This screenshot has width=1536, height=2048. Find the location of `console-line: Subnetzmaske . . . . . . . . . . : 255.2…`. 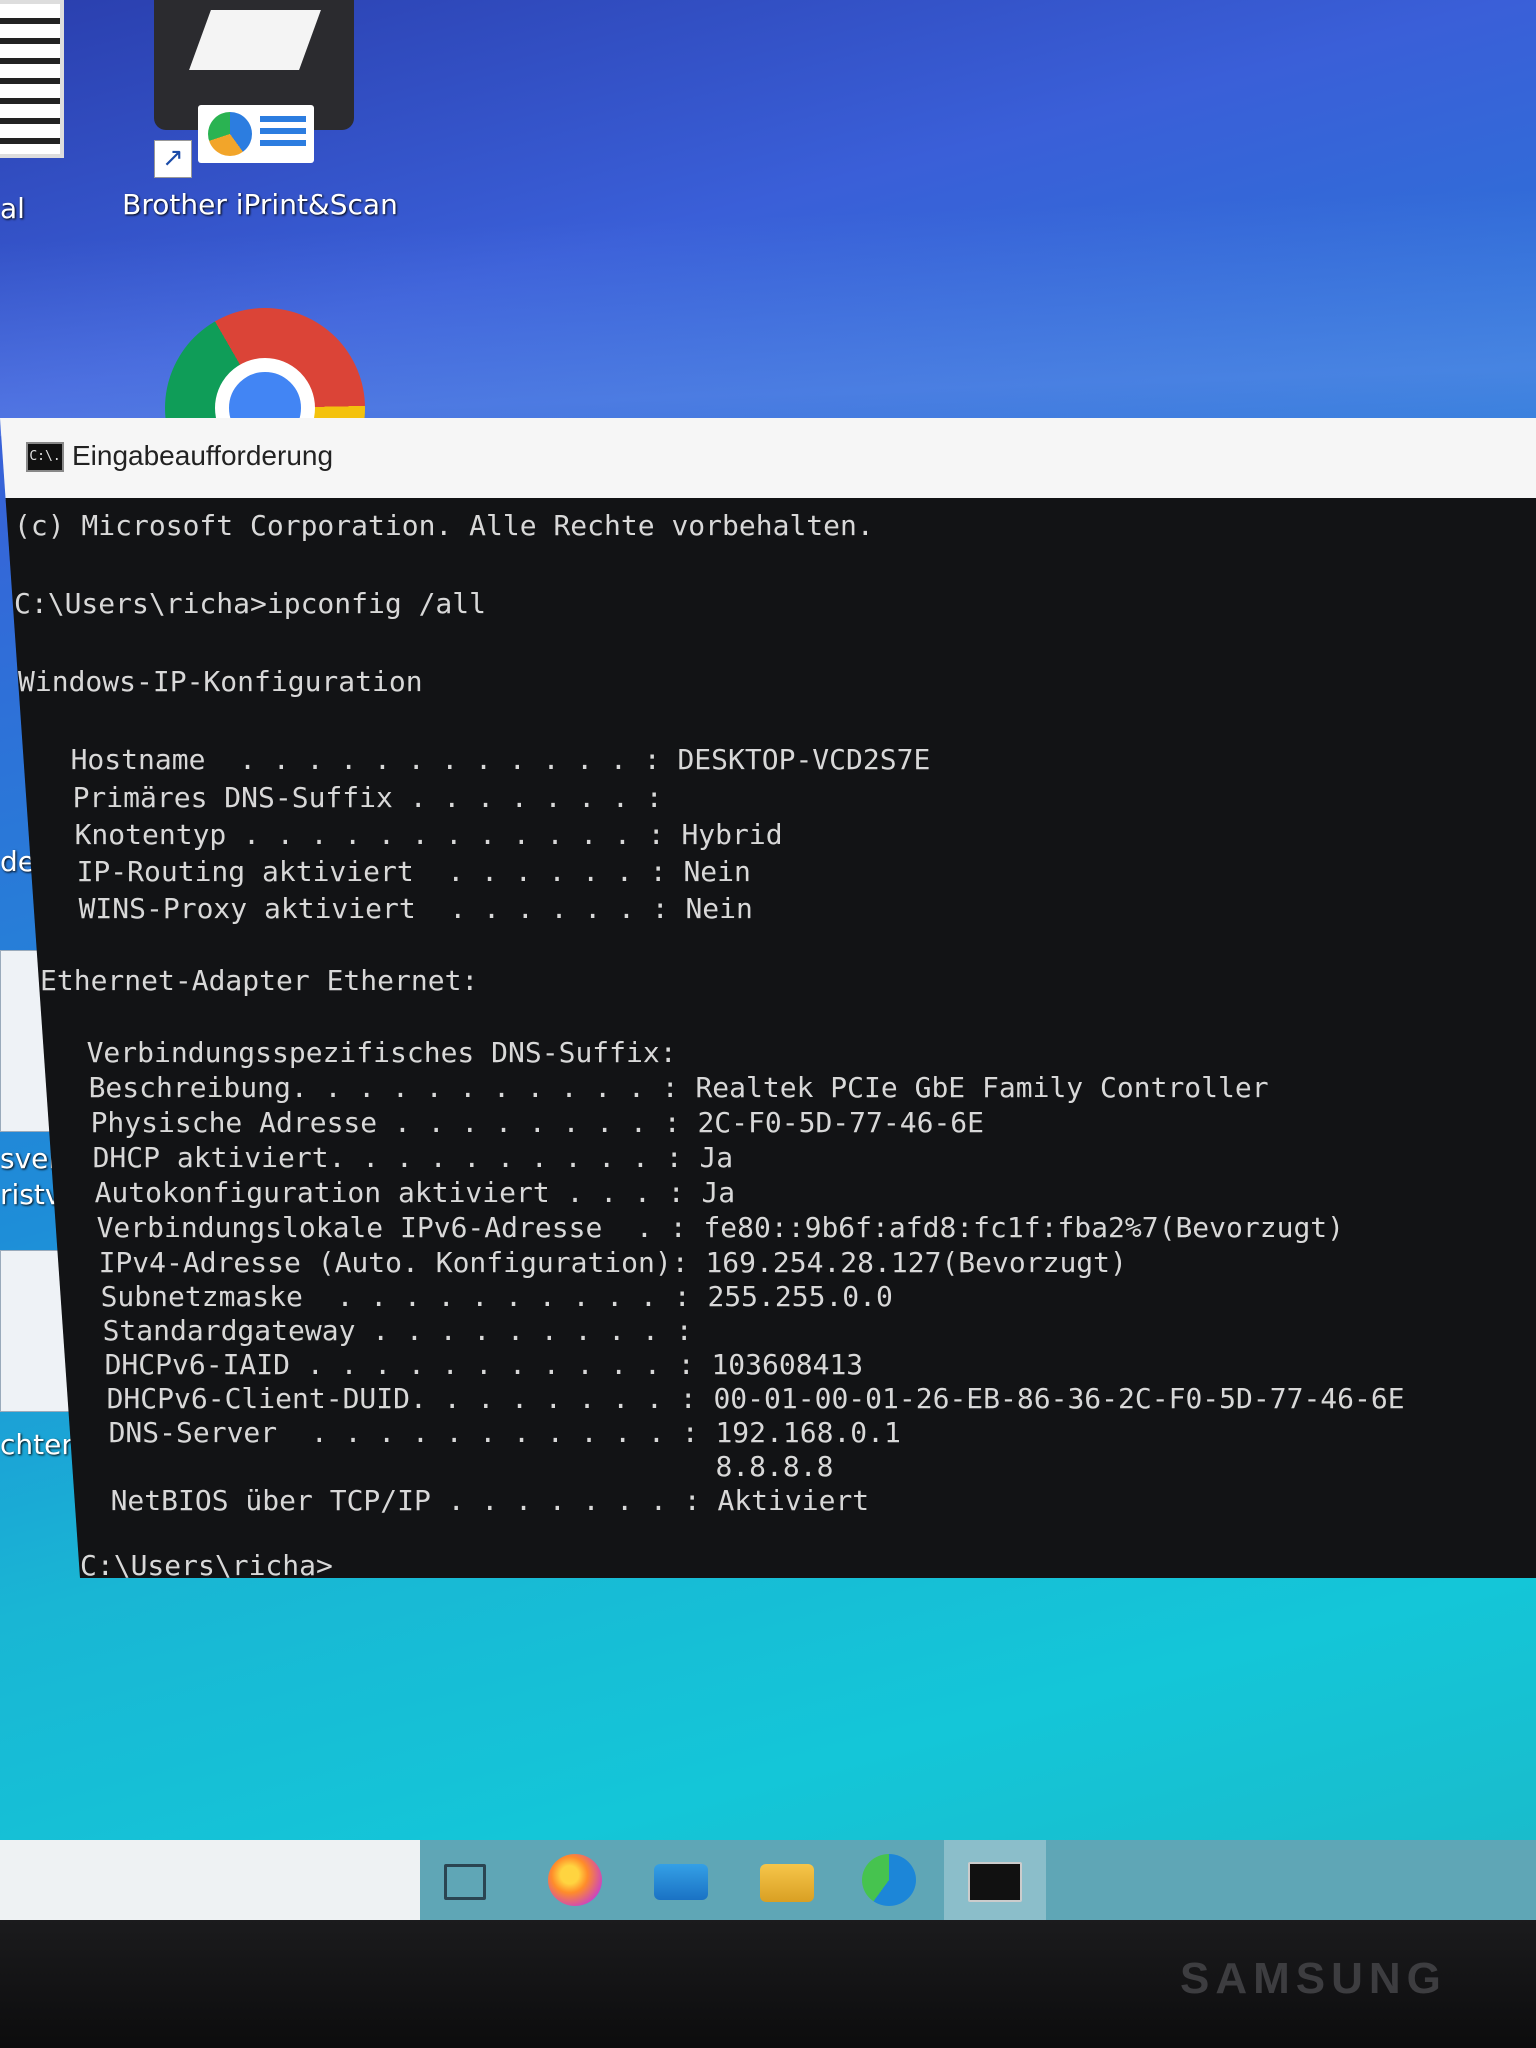

console-line: Subnetzmaske . . . . . . . . . . : 255.2… is located at coordinates (471, 1296).